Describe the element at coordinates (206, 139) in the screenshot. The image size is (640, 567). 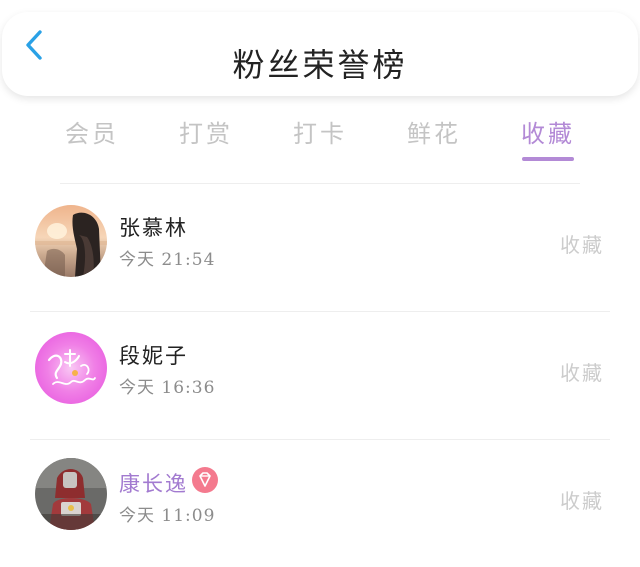
I see `tab-reward: 打赏` at that location.